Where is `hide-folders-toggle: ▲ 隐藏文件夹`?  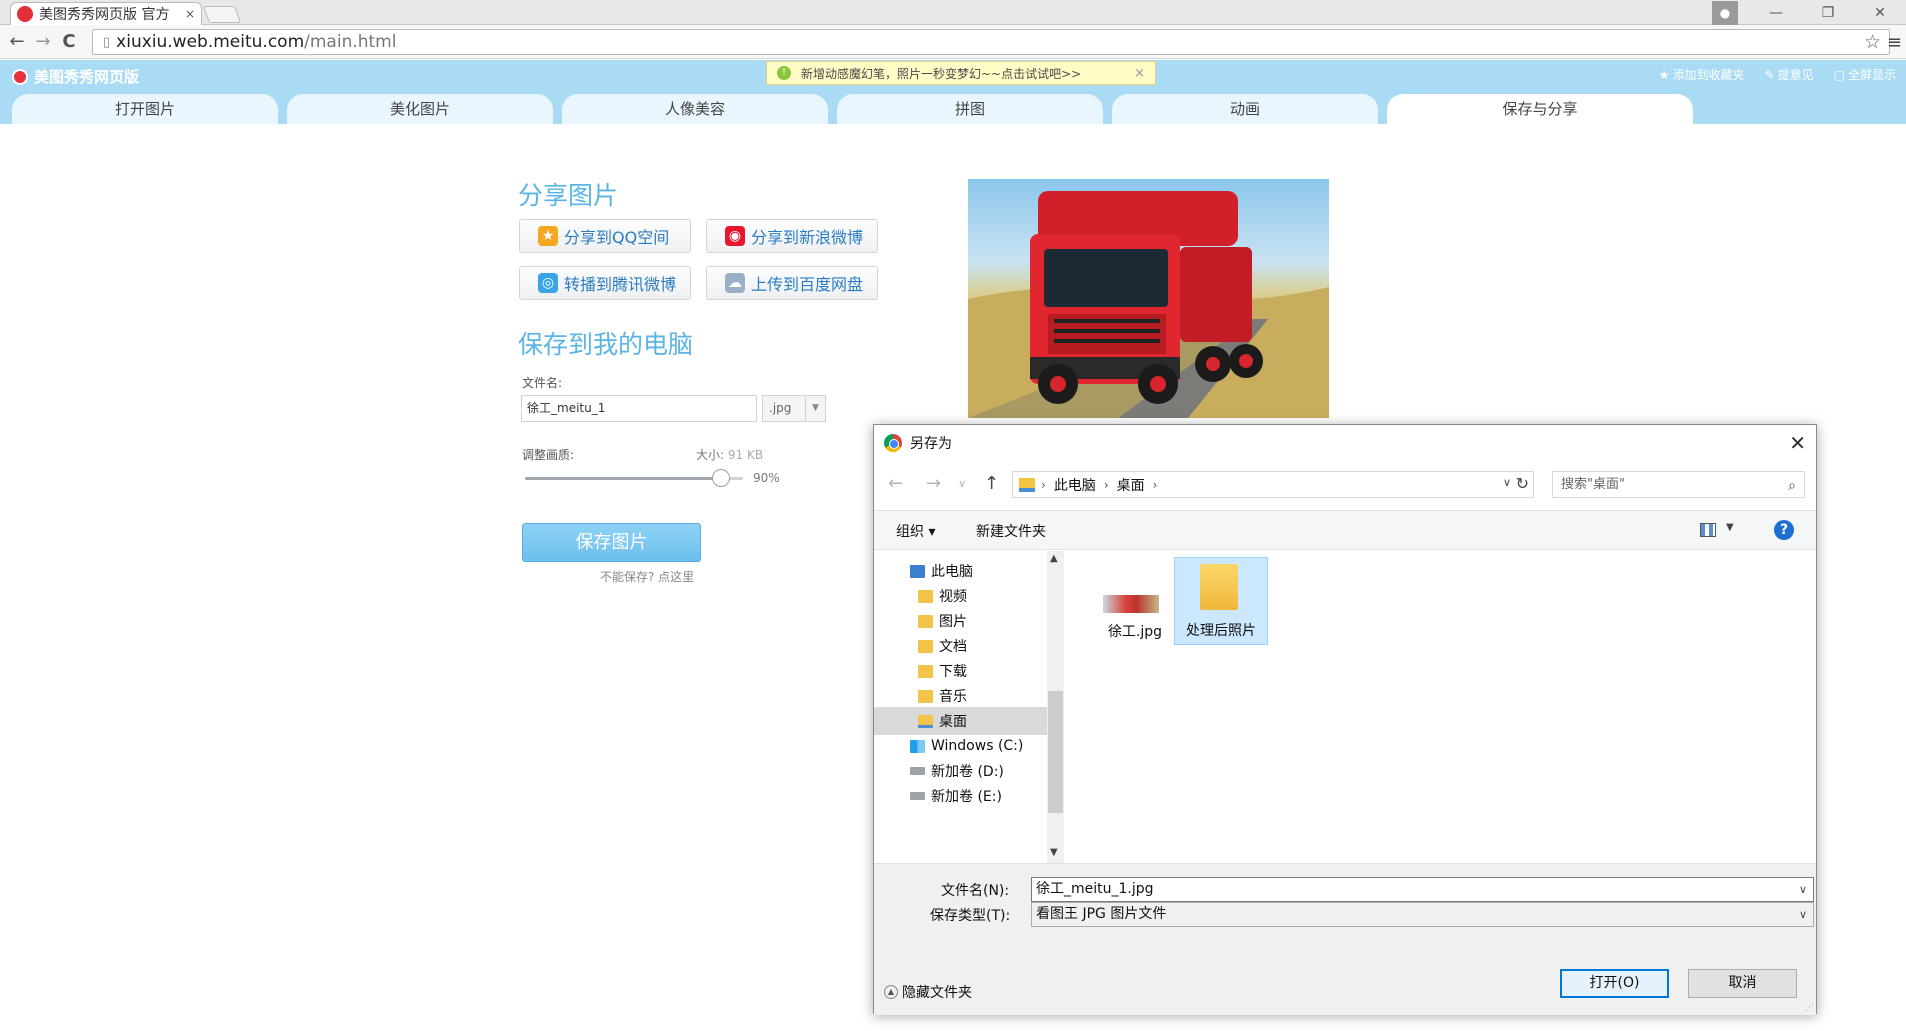
hide-folders-toggle: ▲ 隐藏文件夹 is located at coordinates (928, 992).